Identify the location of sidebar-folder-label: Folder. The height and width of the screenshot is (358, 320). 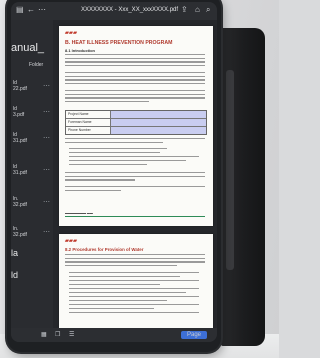
(36, 65).